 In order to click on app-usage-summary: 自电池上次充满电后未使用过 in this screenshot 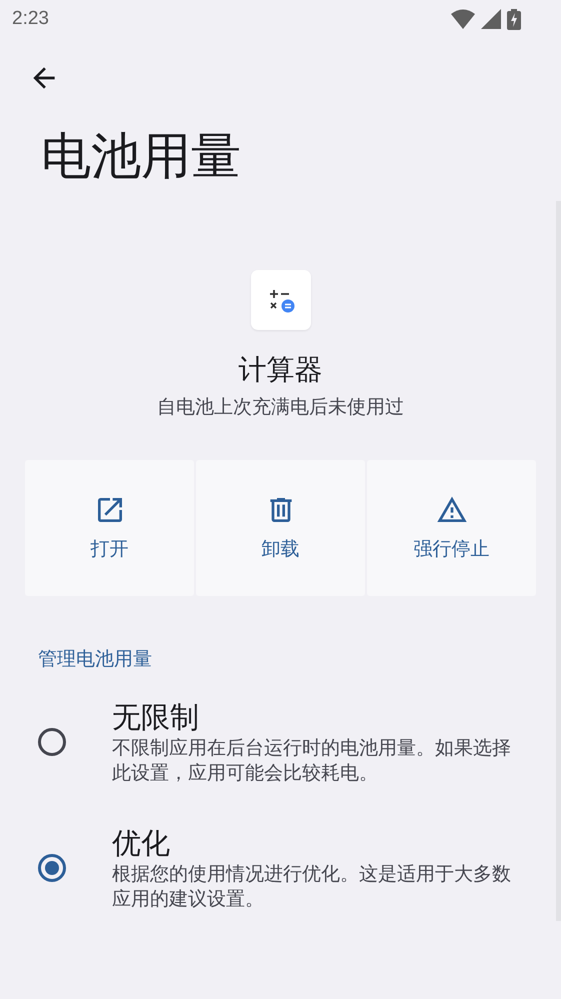, I will do `click(280, 407)`.